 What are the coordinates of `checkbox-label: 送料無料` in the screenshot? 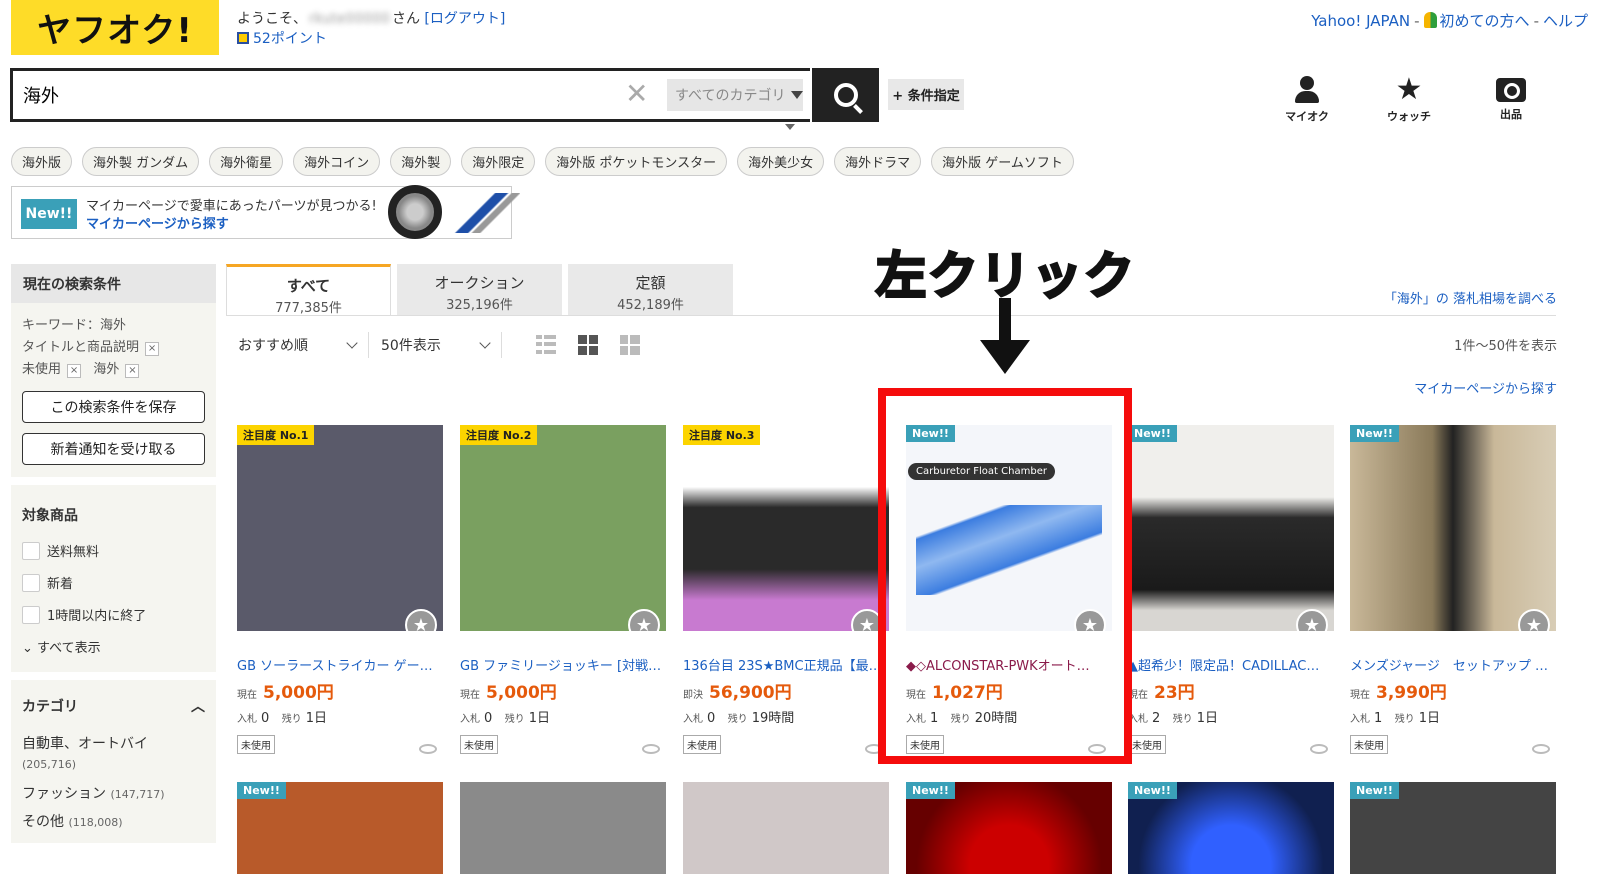 It's located at (73, 552).